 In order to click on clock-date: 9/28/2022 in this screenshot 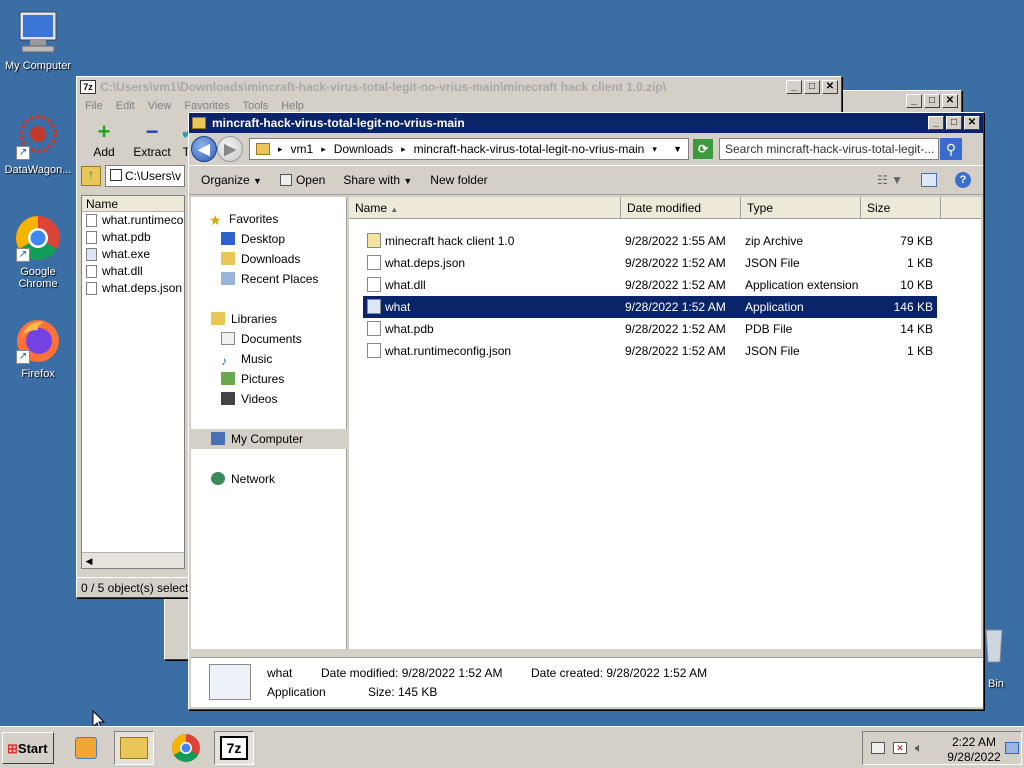, I will do `click(974, 757)`.